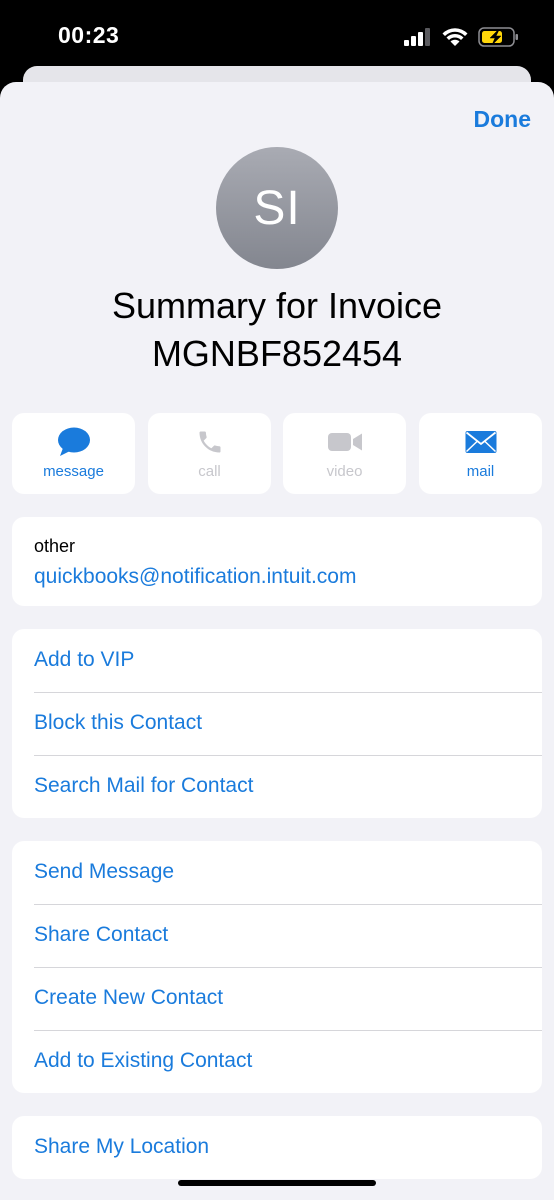  I want to click on message-bubble-icon, so click(73, 441).